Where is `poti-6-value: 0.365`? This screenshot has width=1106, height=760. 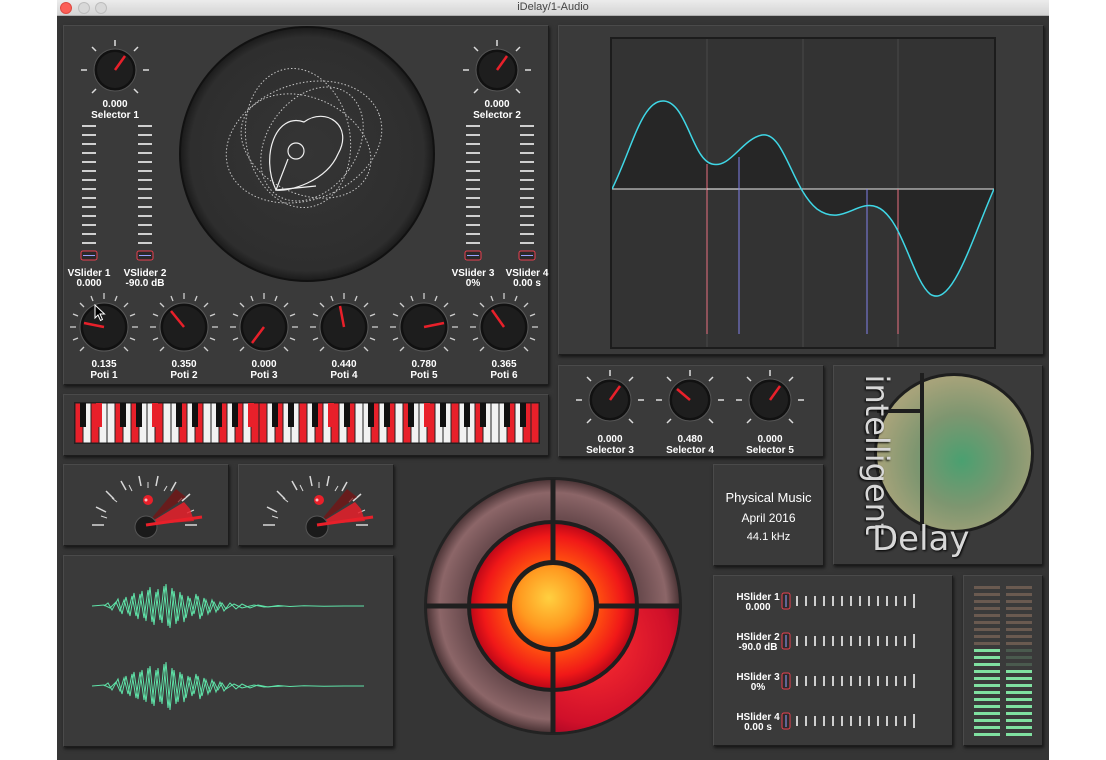
poti-6-value: 0.365 is located at coordinates (504, 364).